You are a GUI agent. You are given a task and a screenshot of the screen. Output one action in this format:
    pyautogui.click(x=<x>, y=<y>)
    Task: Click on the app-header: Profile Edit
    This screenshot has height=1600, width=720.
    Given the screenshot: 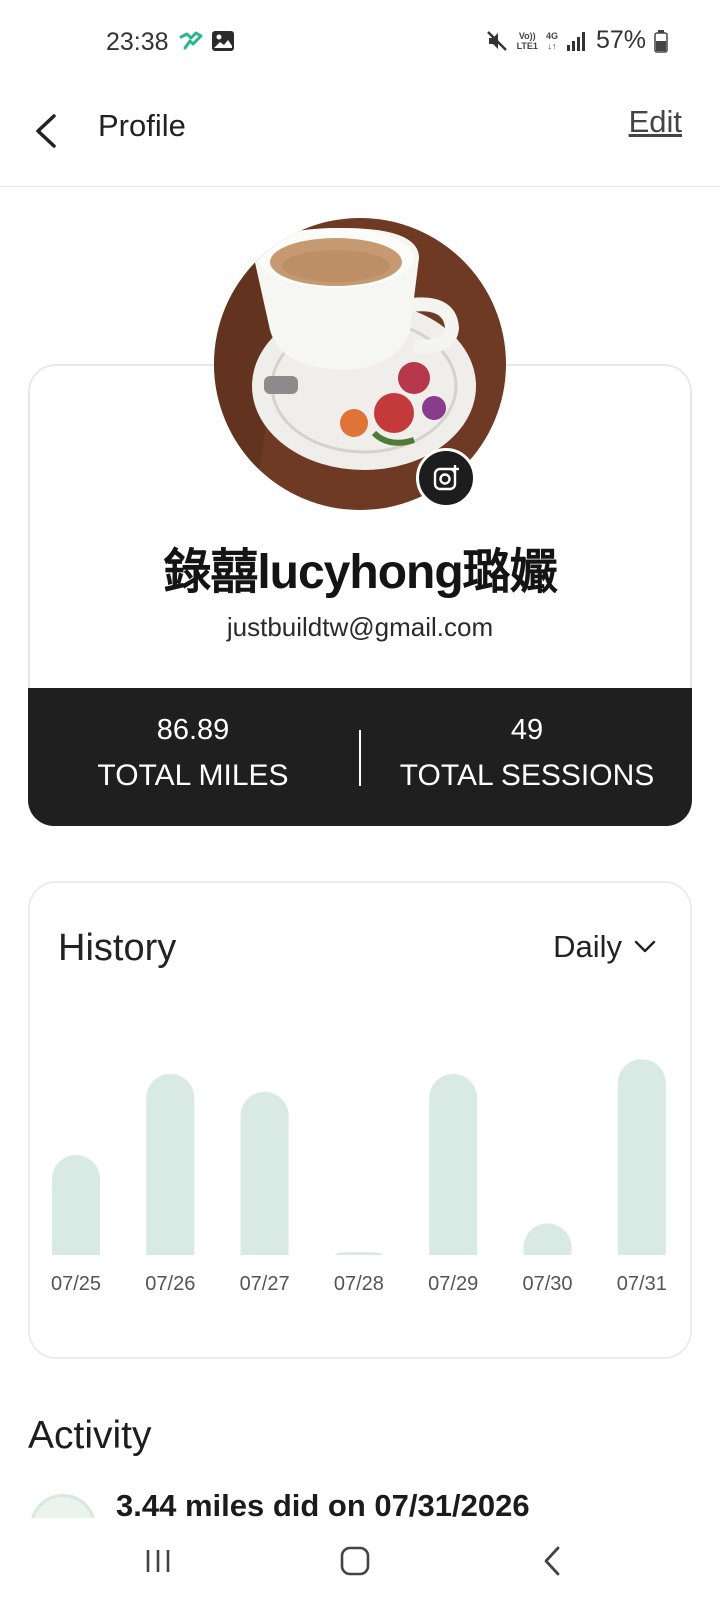 What is the action you would take?
    pyautogui.click(x=360, y=133)
    